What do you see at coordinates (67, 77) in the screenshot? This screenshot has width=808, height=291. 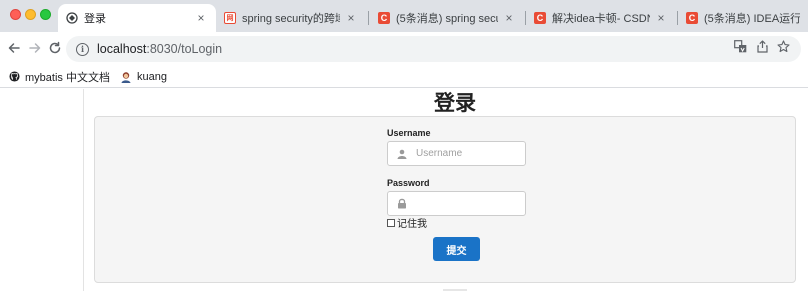 I see `bookmark-label: mybatis 中文文档` at bounding box center [67, 77].